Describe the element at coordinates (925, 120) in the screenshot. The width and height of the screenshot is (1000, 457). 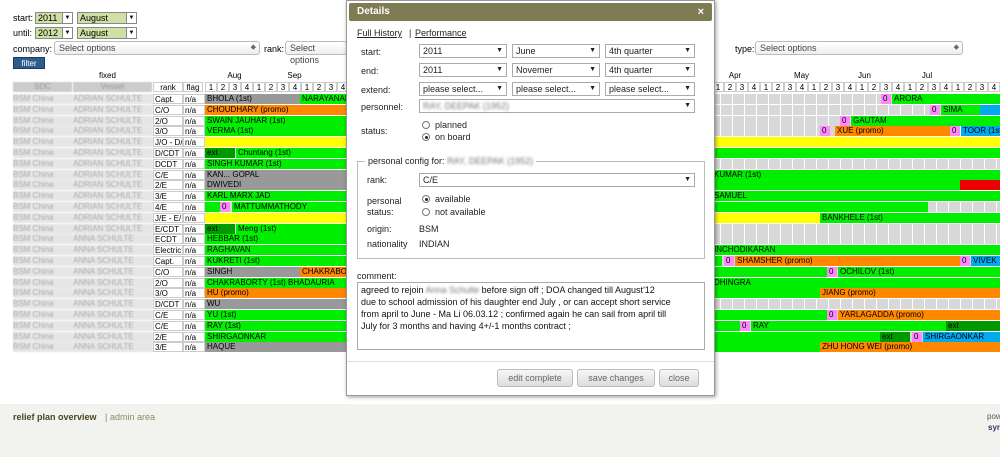
I see `assignment-bar: GAUTAM` at that location.